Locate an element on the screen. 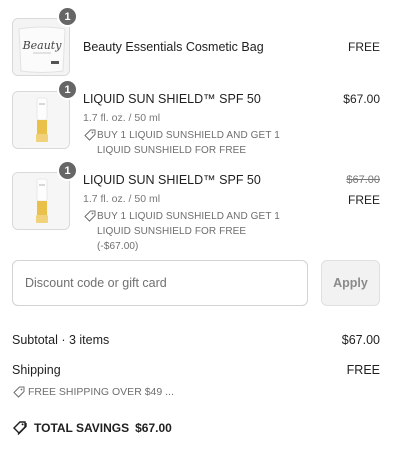 Image resolution: width=400 pixels, height=454 pixels. apply-button: Apply is located at coordinates (350, 283).